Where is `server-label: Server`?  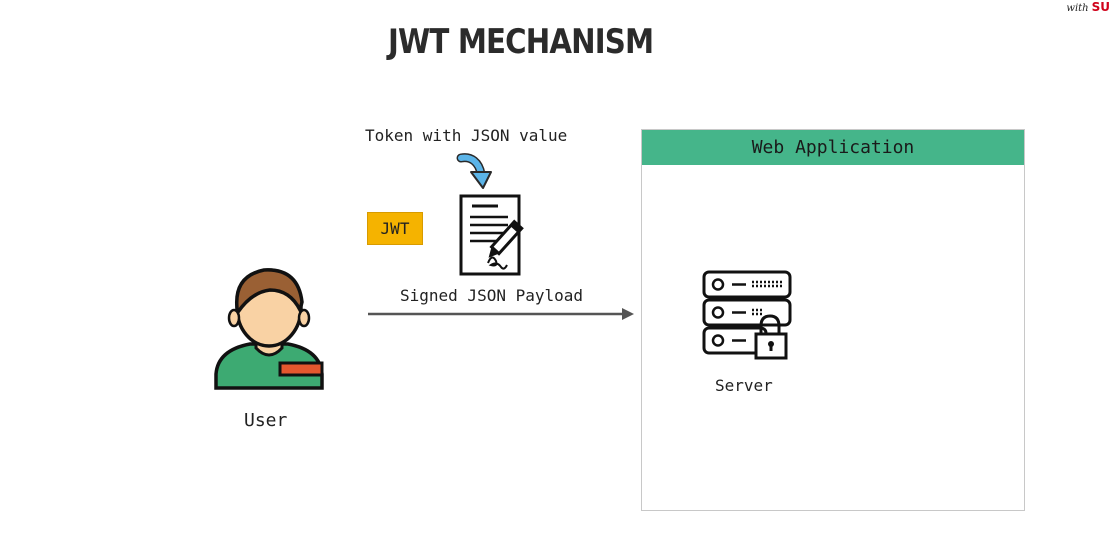 server-label: Server is located at coordinates (744, 385).